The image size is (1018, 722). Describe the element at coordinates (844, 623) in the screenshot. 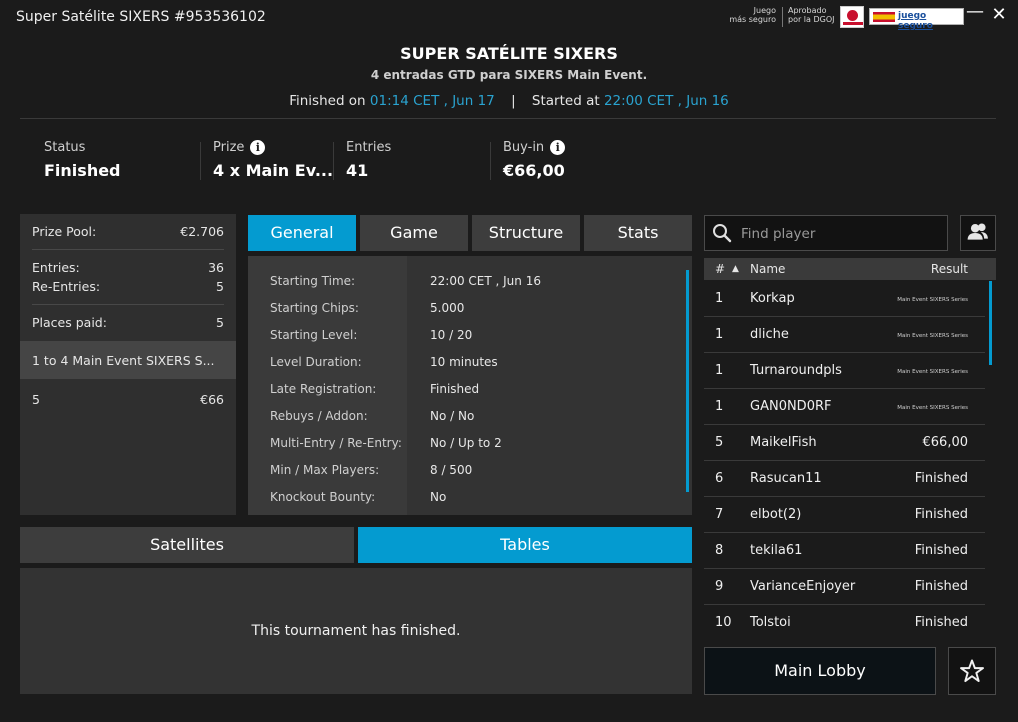

I see `player-row: 10 Tolstoi Finished` at that location.